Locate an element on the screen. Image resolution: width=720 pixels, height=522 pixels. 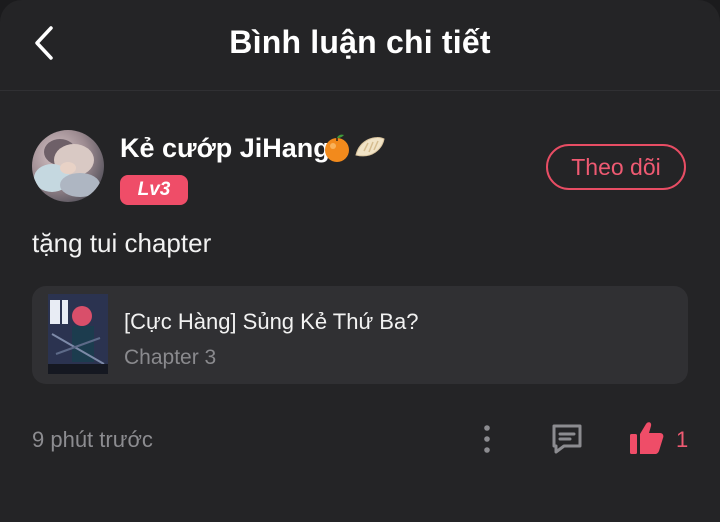
level-badge: Lv3 is located at coordinates (154, 190).